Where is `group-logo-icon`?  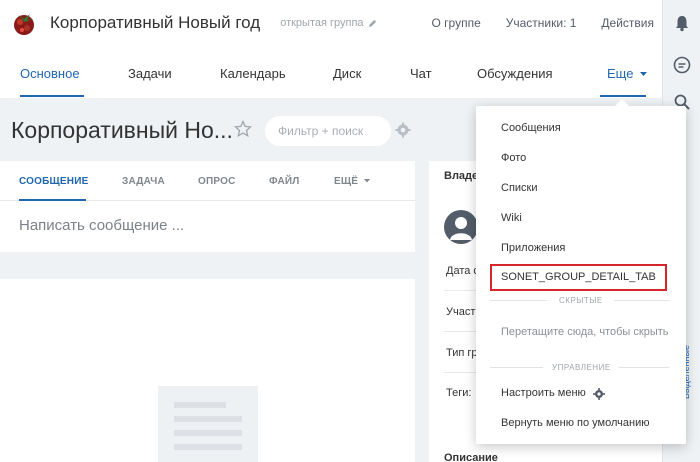
group-logo-icon is located at coordinates (24, 23).